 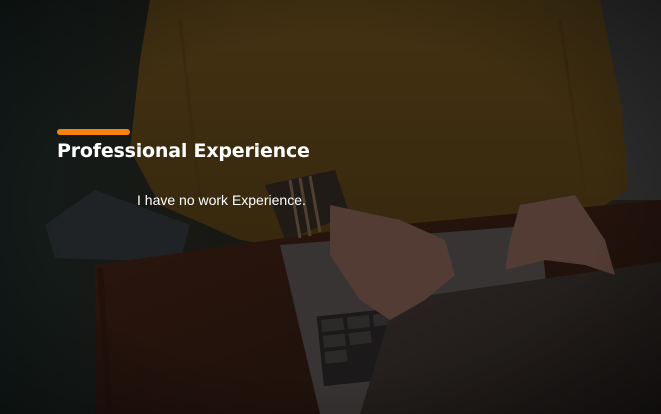 I want to click on title-accent-bar, so click(x=93, y=132).